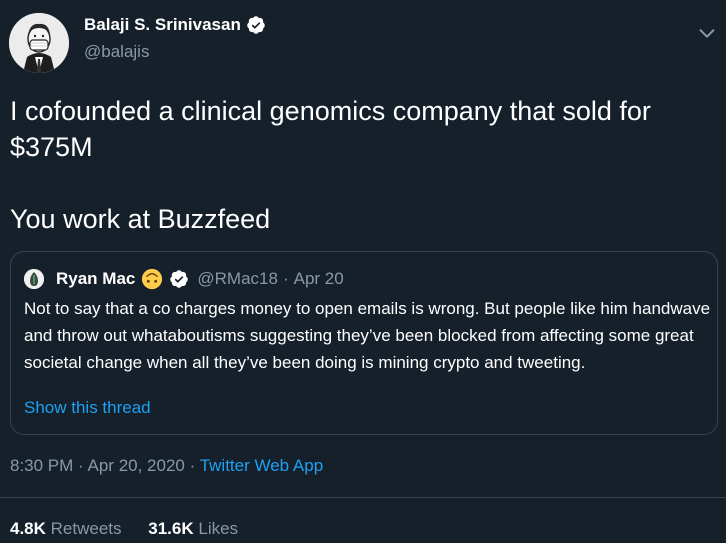 The height and width of the screenshot is (543, 726). Describe the element at coordinates (135, 529) in the screenshot. I see `tweet-stats: 4.8K Retweets 31.6K Likes` at that location.